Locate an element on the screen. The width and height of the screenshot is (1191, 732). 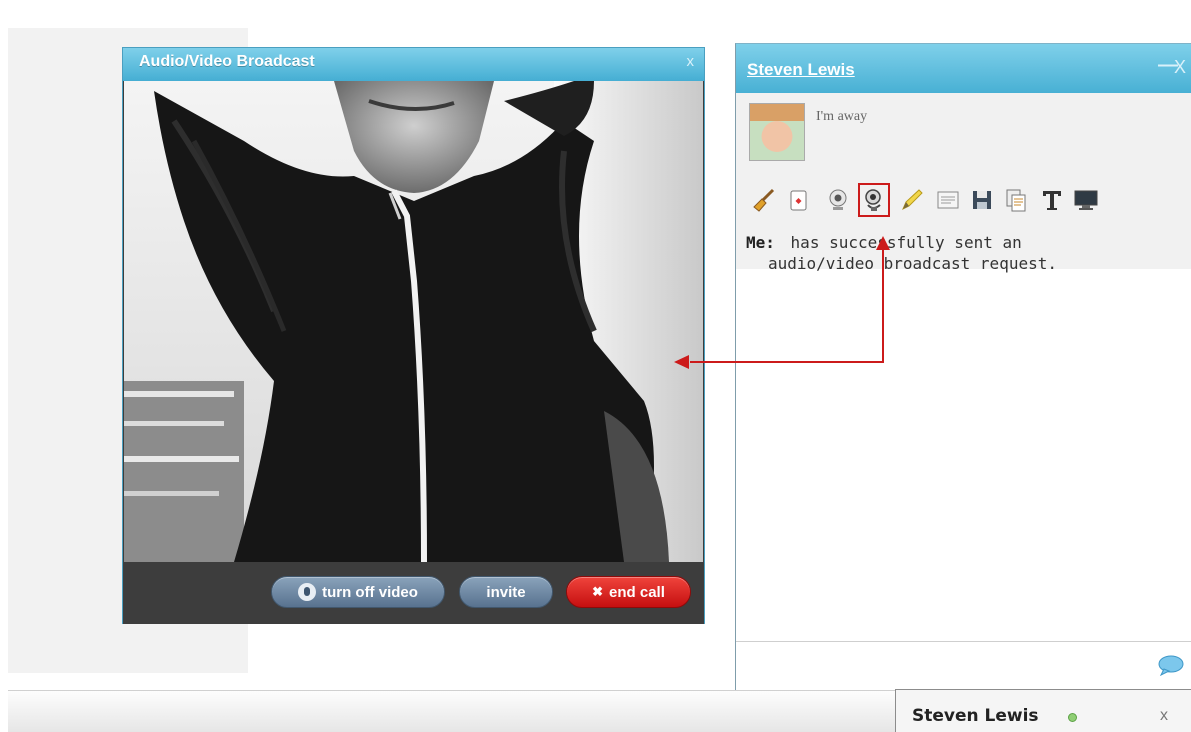
invite-button: invite is located at coordinates (506, 592).